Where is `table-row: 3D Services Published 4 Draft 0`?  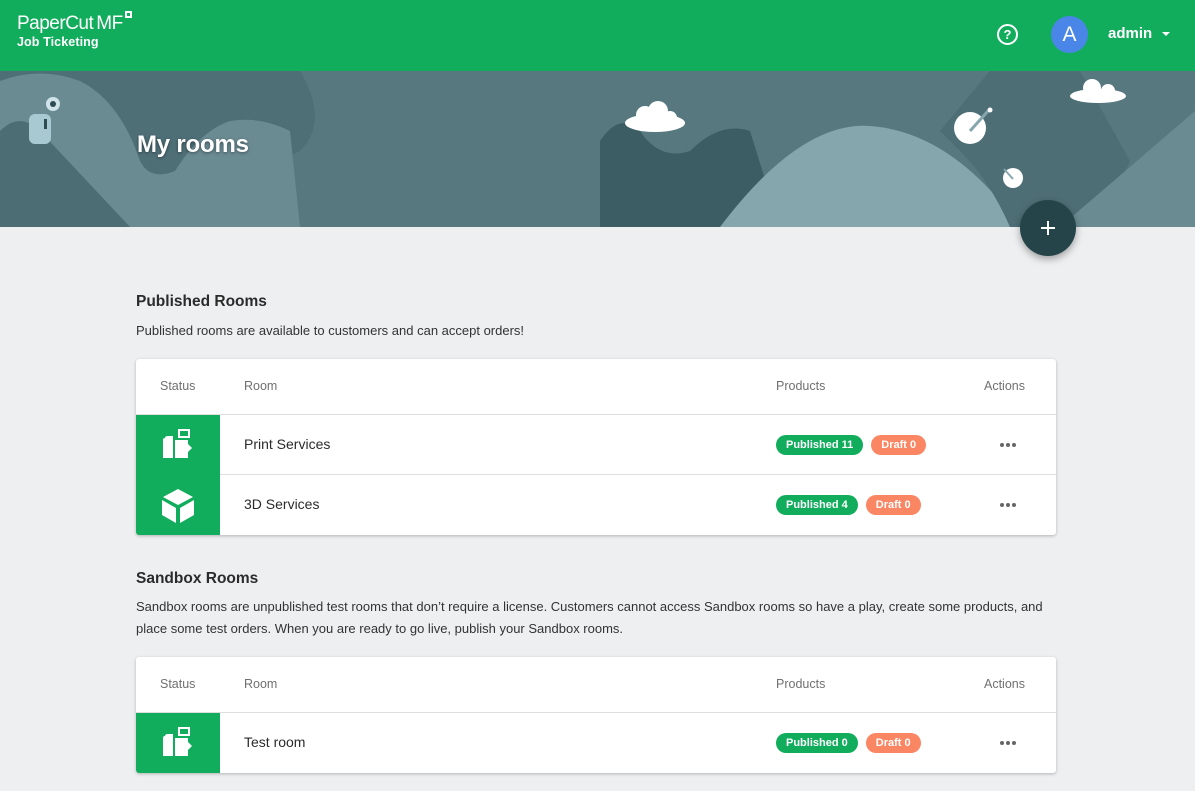
table-row: 3D Services Published 4 Draft 0 is located at coordinates (596, 505).